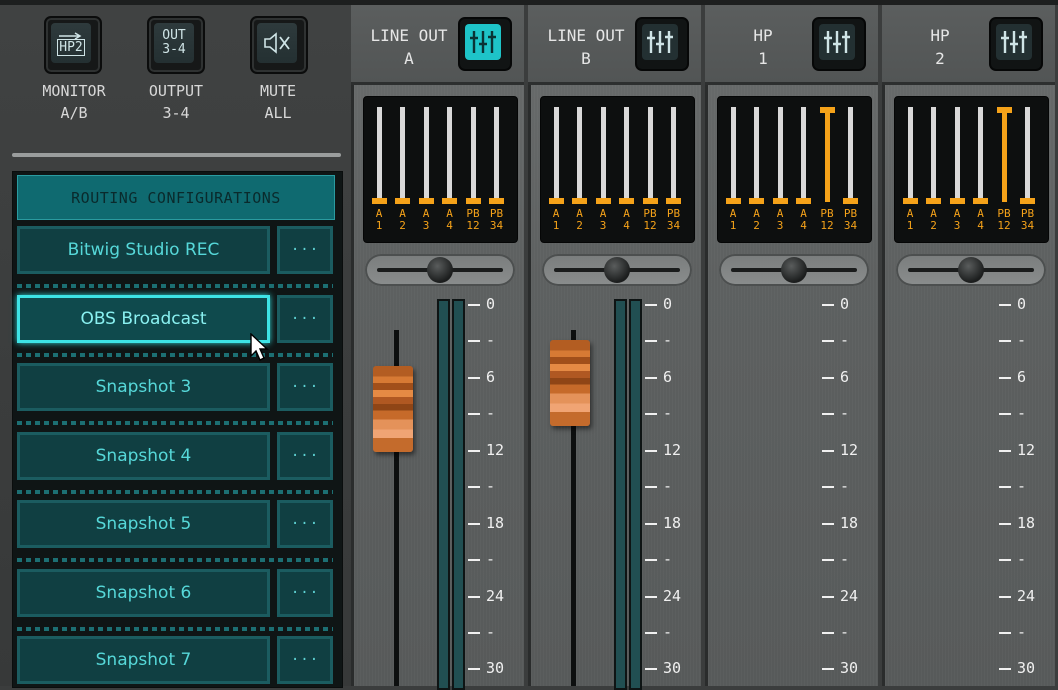  I want to click on meter-label-bottom: 4, so click(803, 225).